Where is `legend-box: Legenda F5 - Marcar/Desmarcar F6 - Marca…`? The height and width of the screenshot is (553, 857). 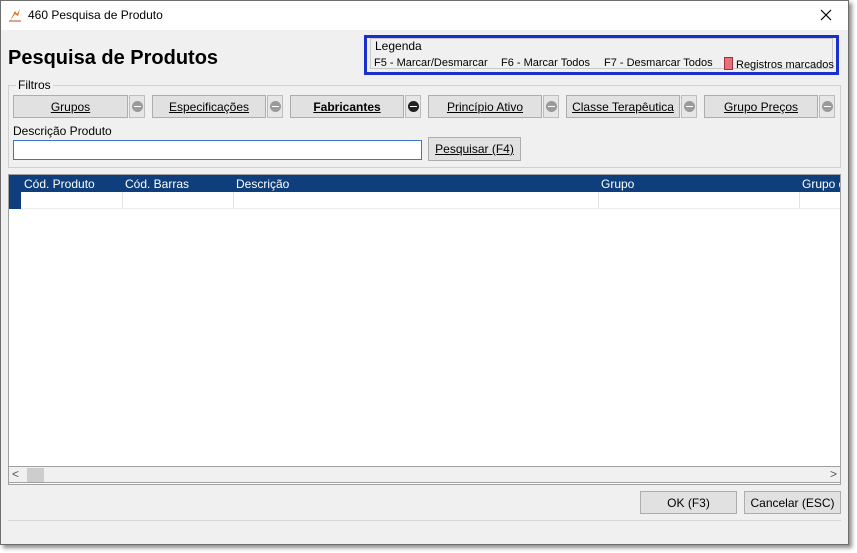 legend-box: Legenda F5 - Marcar/Desmarcar F6 - Marca… is located at coordinates (601, 55).